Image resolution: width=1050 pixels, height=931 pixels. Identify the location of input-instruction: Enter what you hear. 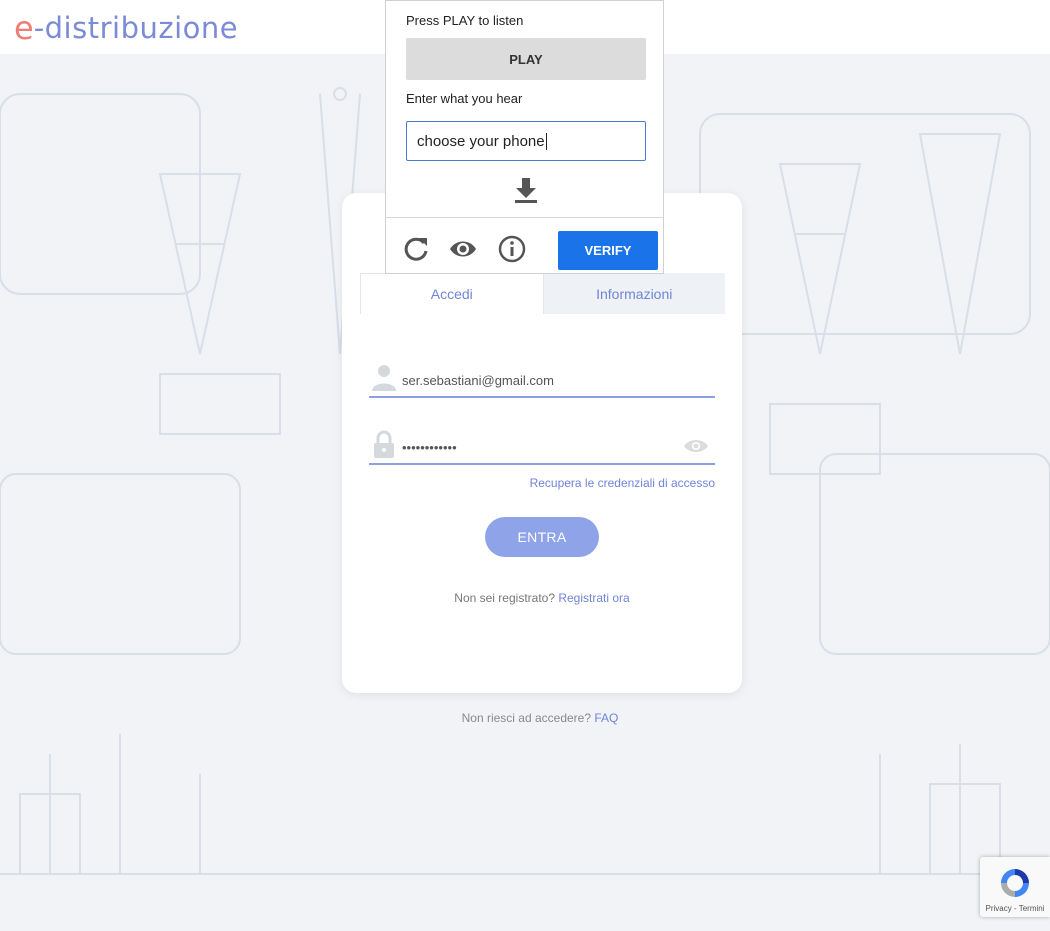
(464, 98).